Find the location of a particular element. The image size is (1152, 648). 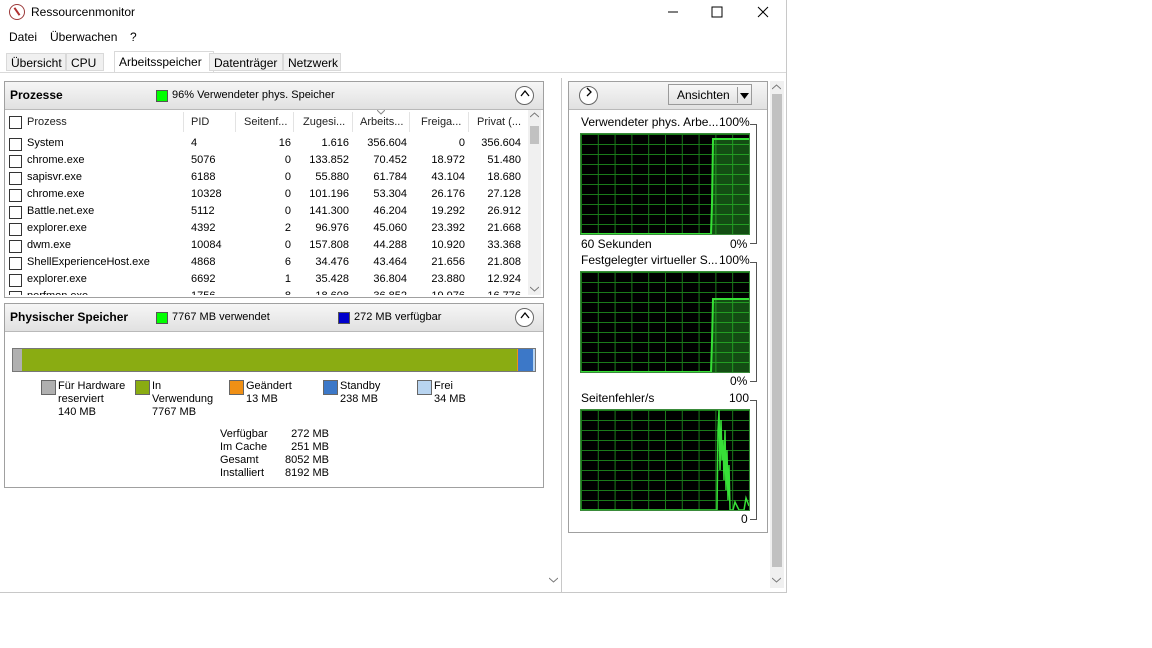

process-private: 16.776 is located at coordinates (496, 292).